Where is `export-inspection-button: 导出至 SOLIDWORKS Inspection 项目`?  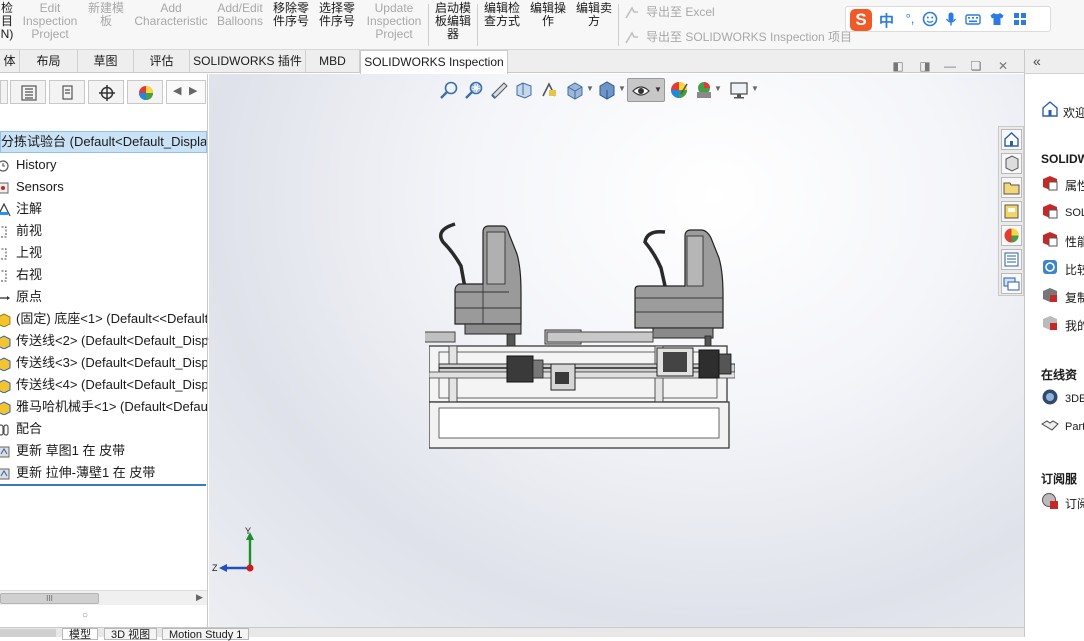
export-inspection-button: 导出至 SOLIDWORKS Inspection 项目 is located at coordinates (738, 36).